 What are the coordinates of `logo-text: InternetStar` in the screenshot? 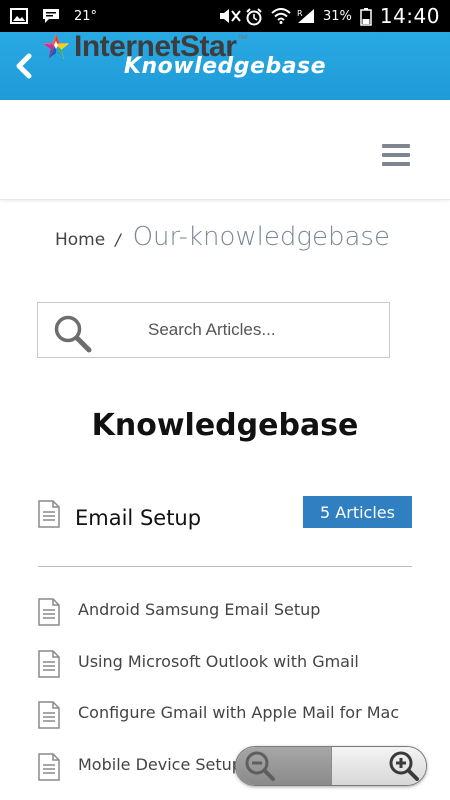 It's located at (155, 46).